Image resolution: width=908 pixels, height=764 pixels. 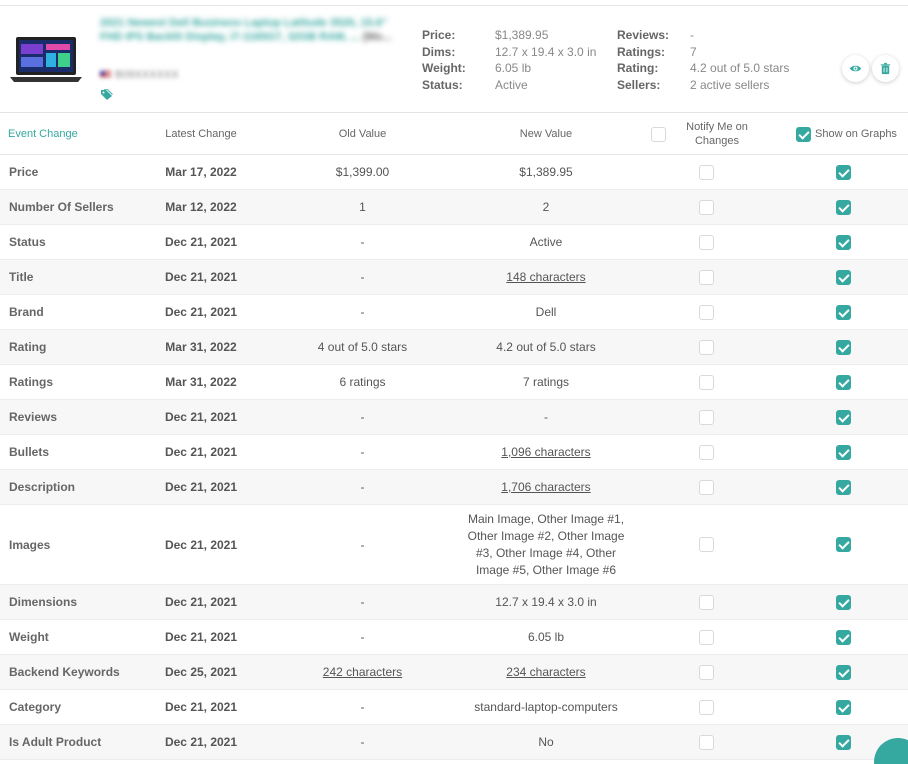 I want to click on latest-change: Mar 17, 2022, so click(x=201, y=172).